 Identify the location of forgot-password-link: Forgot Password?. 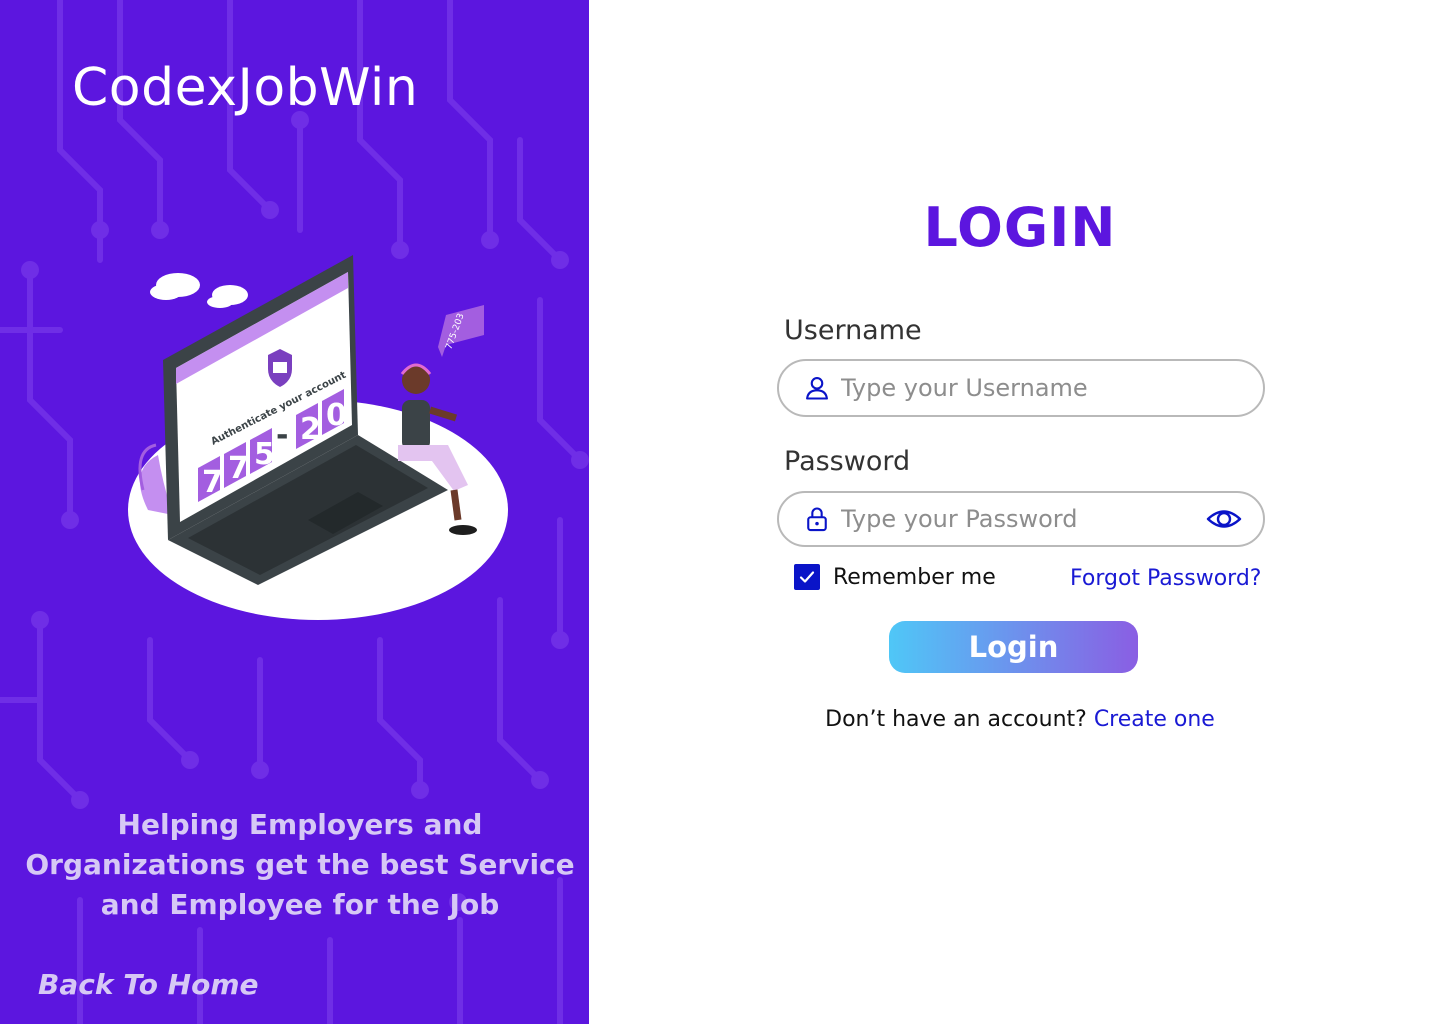
(1165, 578).